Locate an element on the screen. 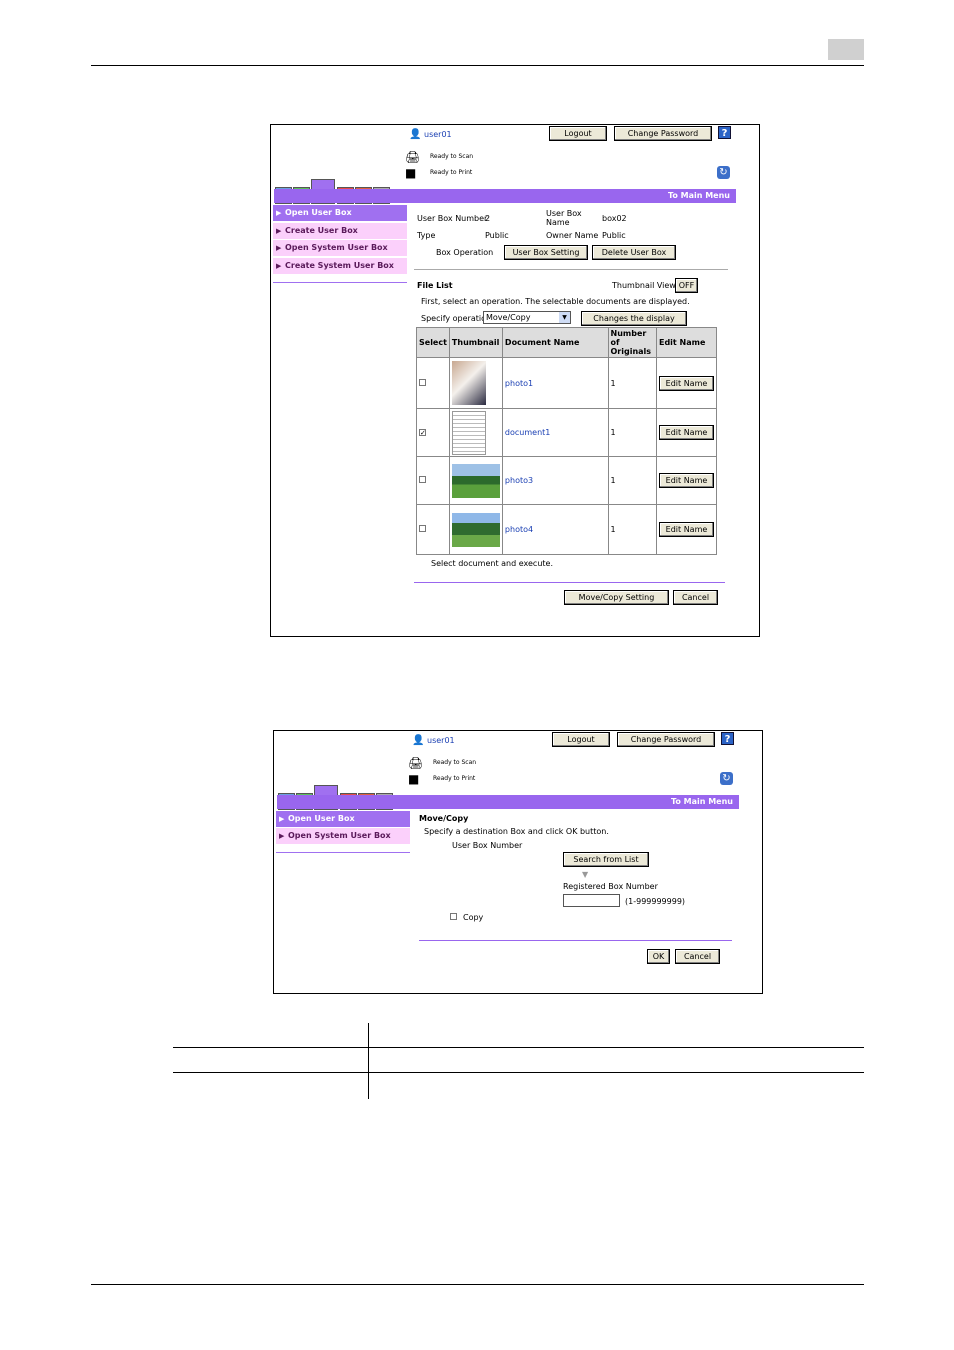  sidebar-item-create-user-box: ▶ Create User Box is located at coordinates (340, 231).